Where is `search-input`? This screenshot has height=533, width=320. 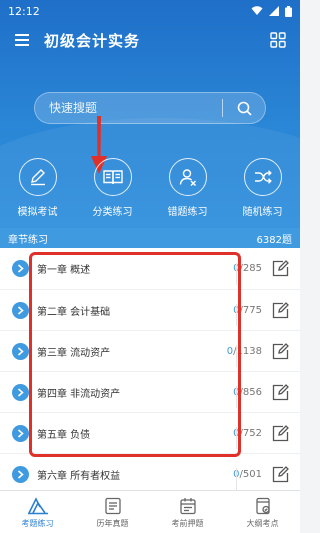
search-input is located at coordinates (135, 108).